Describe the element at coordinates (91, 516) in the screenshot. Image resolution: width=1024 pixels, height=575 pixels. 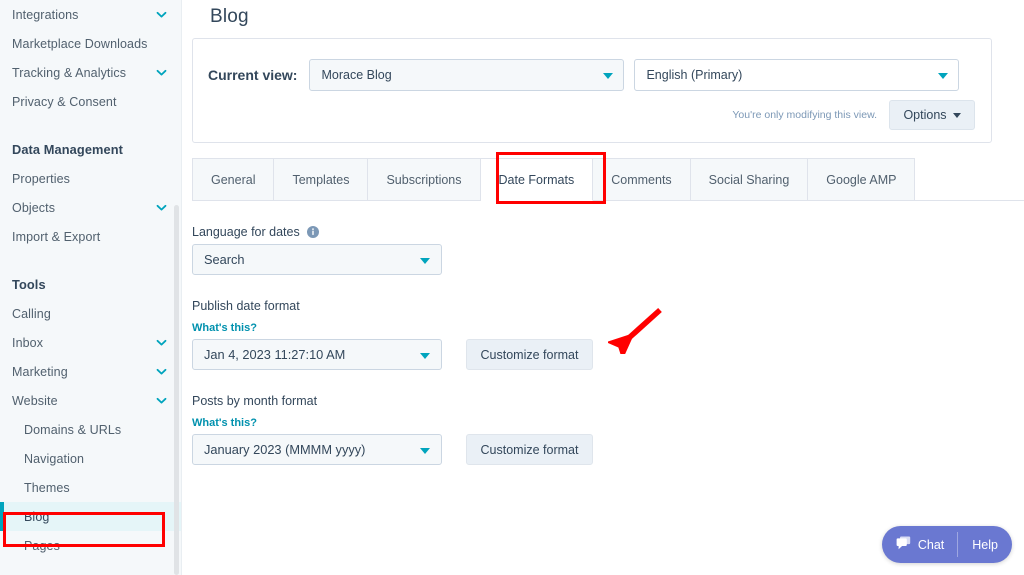
I see `sidebar-item-blog: Blog` at that location.